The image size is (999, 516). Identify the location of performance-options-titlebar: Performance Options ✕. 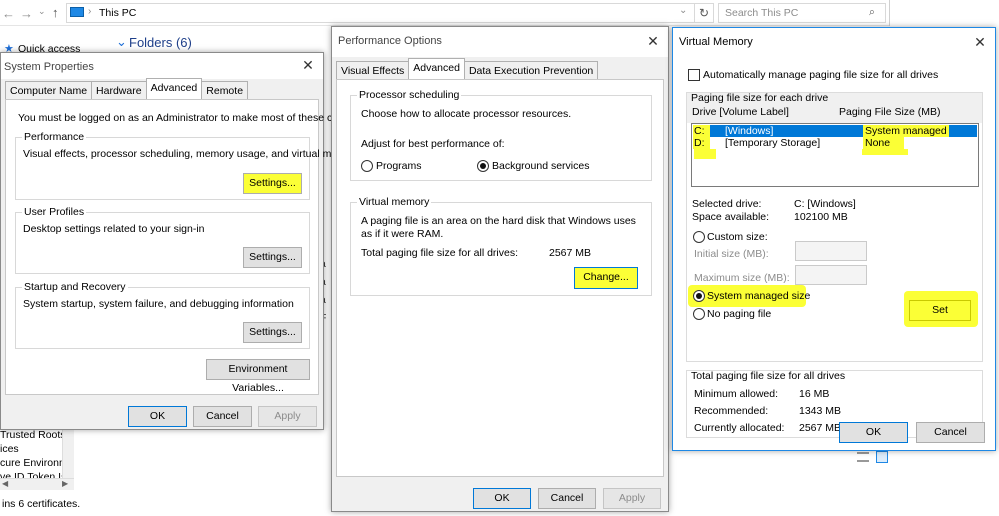
(500, 42).